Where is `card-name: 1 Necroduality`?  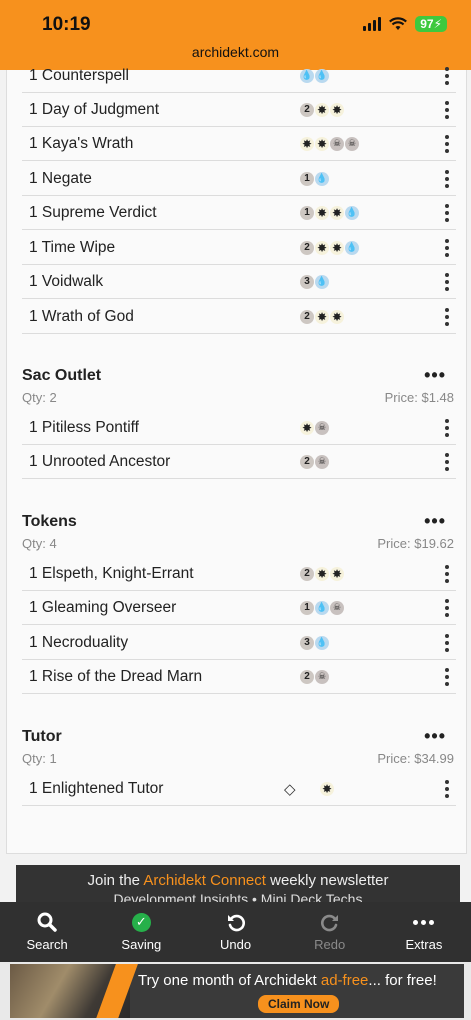
card-name: 1 Necroduality is located at coordinates (78, 643).